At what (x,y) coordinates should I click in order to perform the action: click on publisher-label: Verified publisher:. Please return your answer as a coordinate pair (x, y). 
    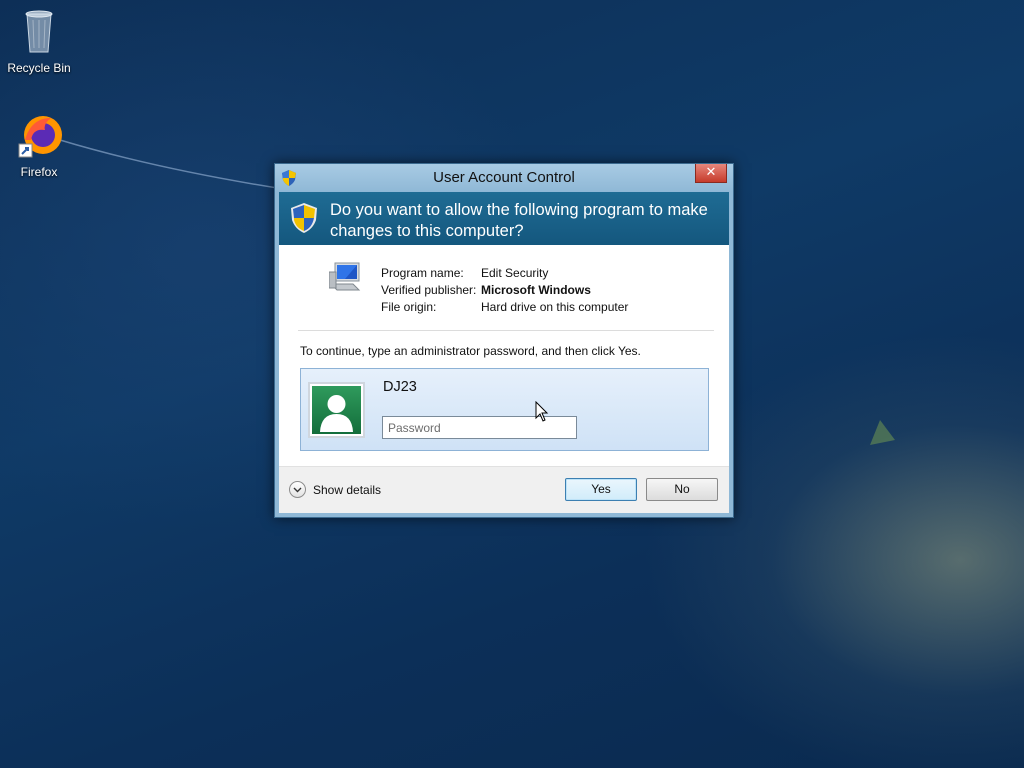
    Looking at the image, I should click on (429, 290).